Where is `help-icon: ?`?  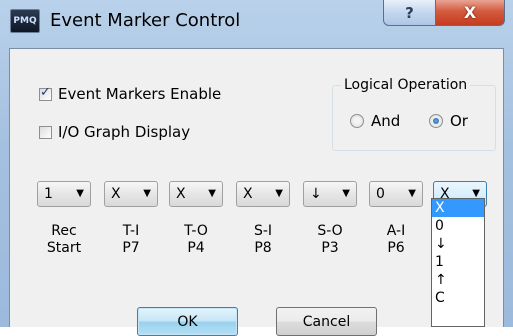
help-icon: ? is located at coordinates (409, 12).